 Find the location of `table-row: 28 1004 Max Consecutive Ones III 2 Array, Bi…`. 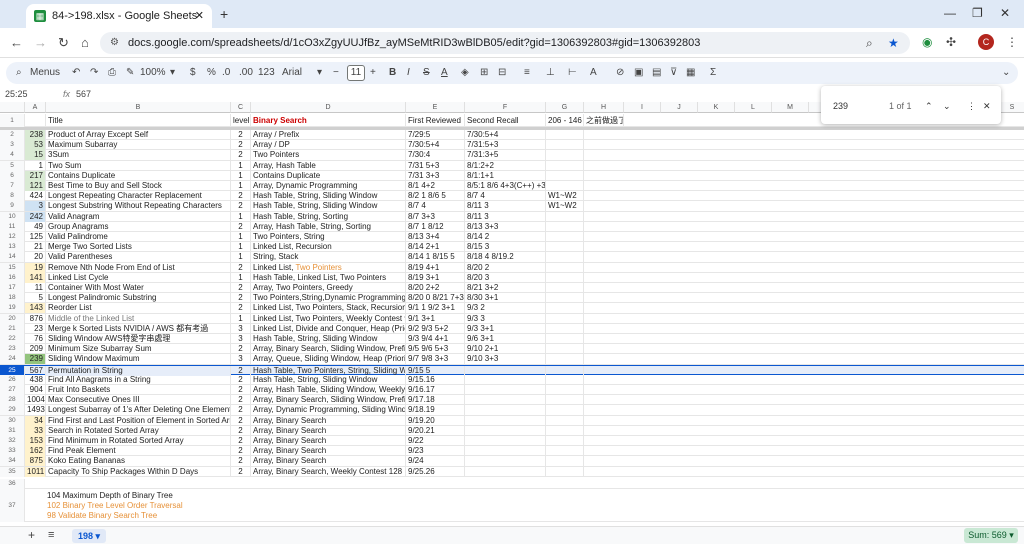

table-row: 28 1004 Max Consecutive Ones III 2 Array, Bi… is located at coordinates (512, 400).